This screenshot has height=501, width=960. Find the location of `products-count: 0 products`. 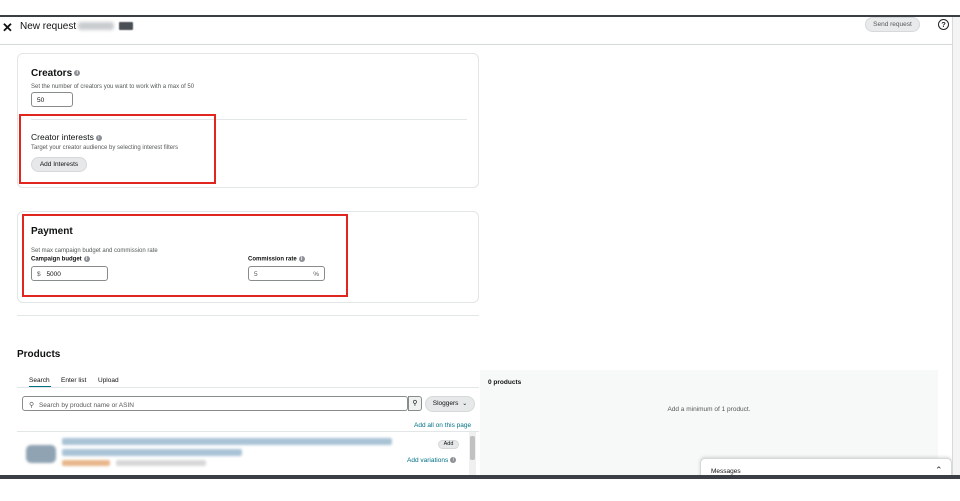

products-count: 0 products is located at coordinates (505, 382).